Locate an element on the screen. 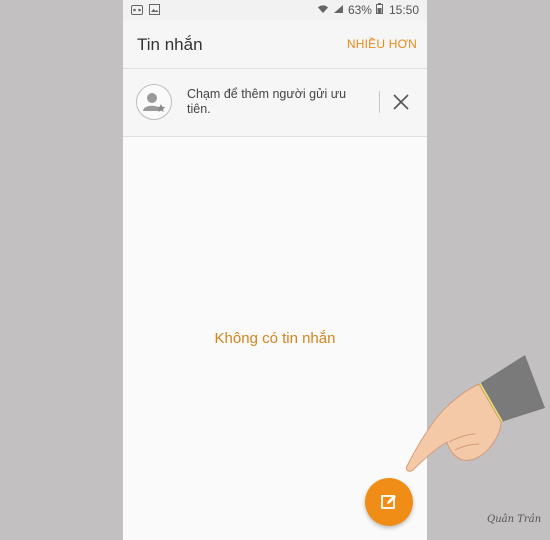 The width and height of the screenshot is (550, 540). more-button: NHIỀU HƠN is located at coordinates (382, 44).